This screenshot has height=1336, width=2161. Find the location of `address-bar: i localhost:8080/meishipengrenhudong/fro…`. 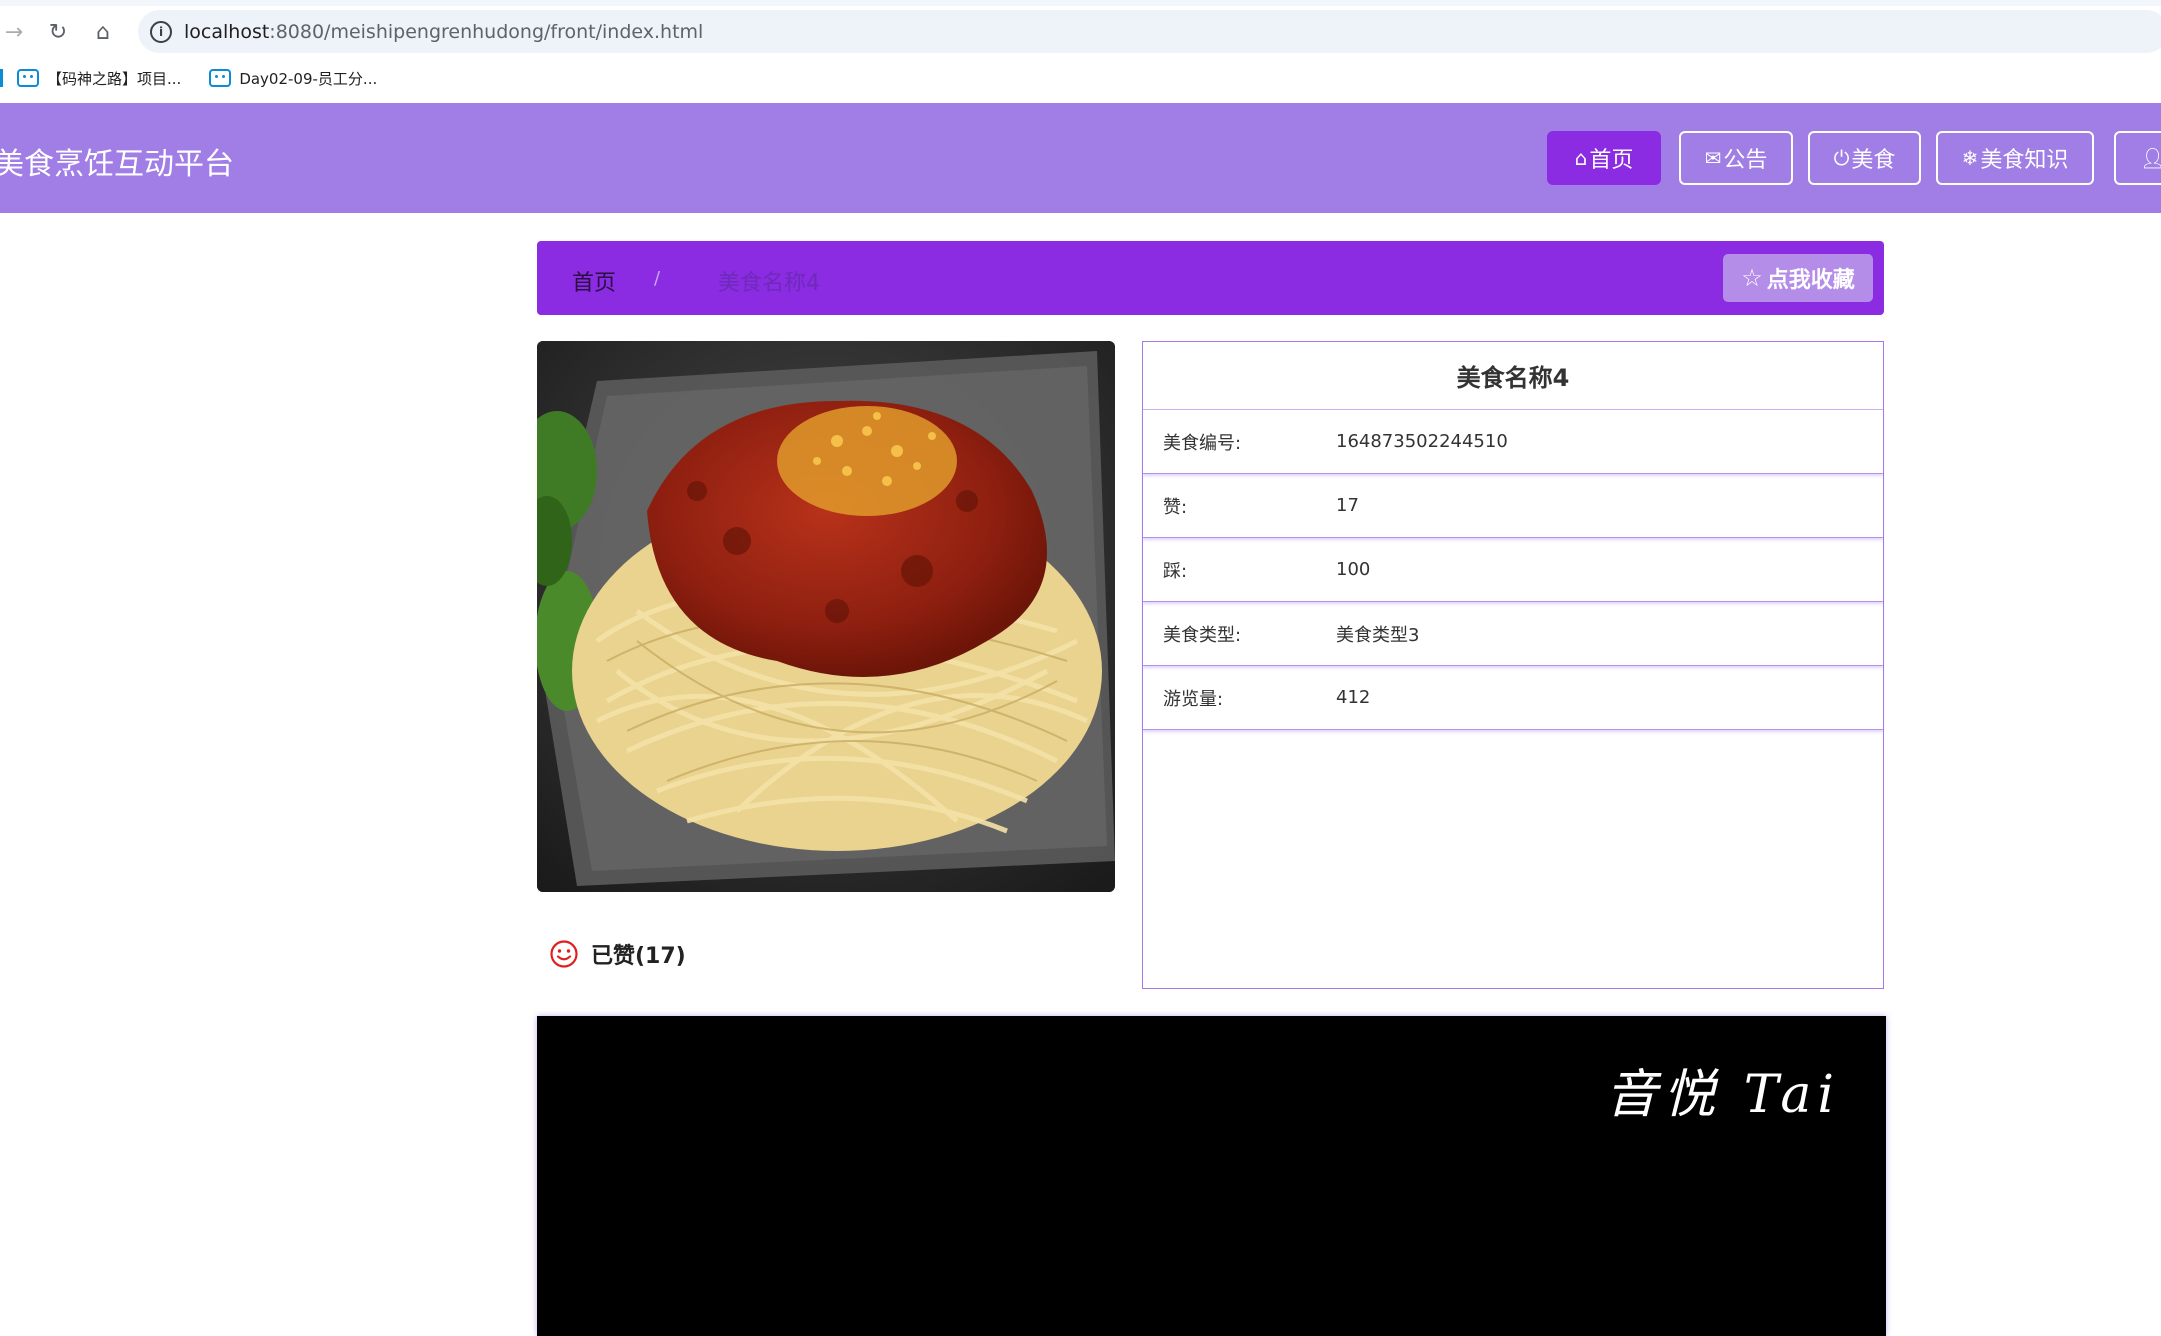

address-bar: i localhost:8080/meishipengrenhudong/fro… is located at coordinates (1149, 31).